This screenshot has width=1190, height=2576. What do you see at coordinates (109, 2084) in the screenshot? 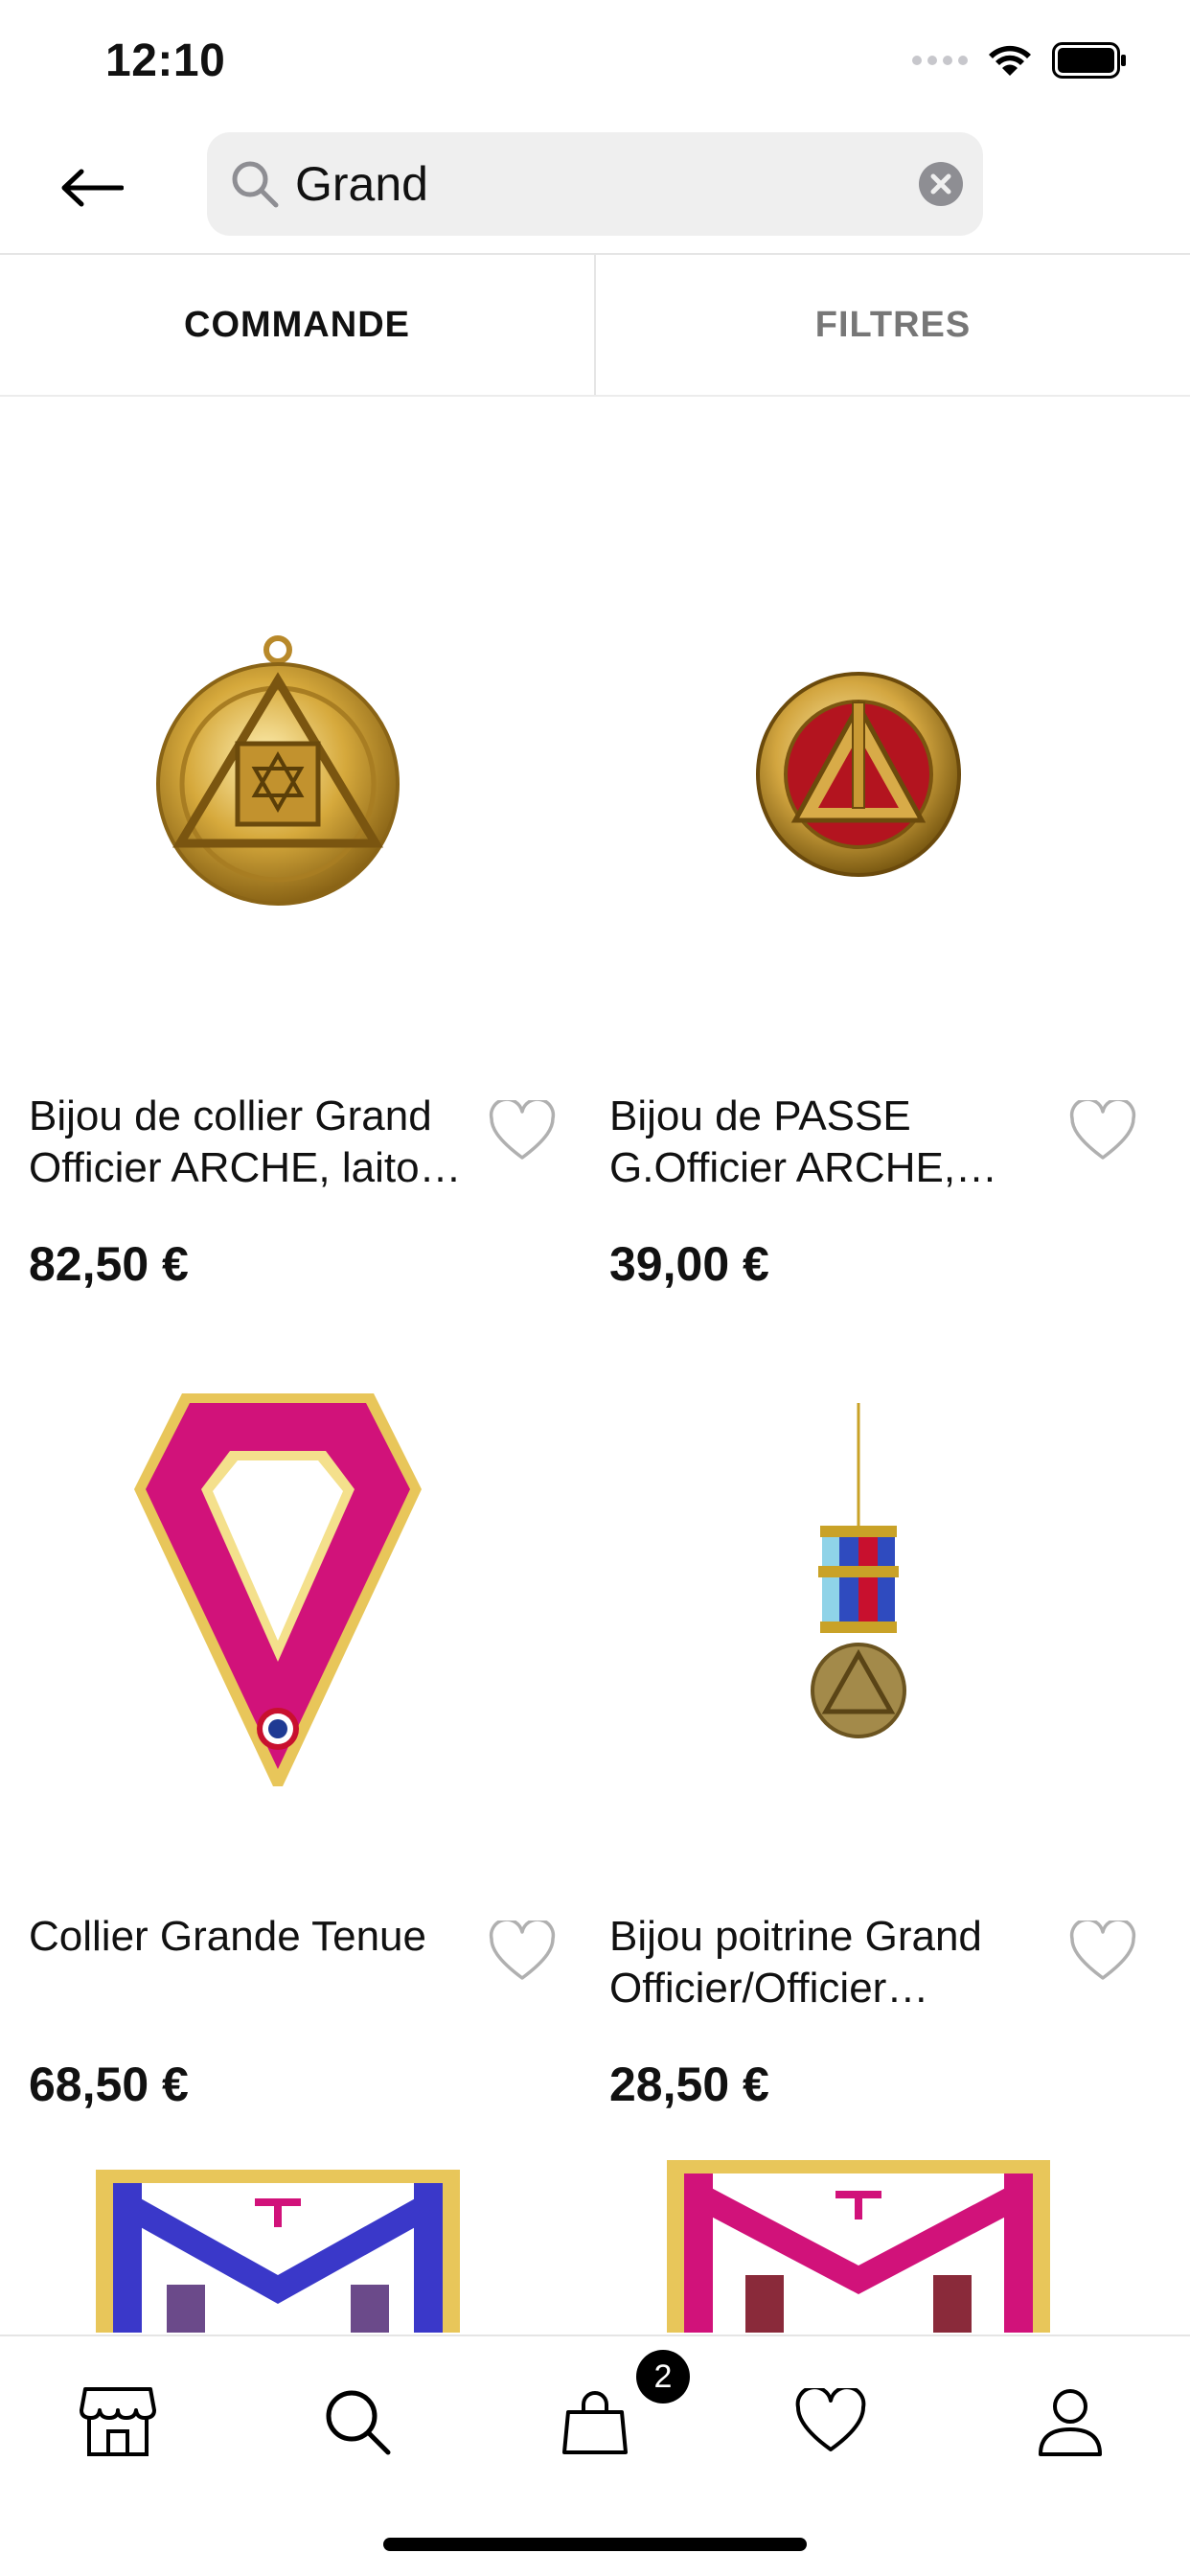
I see `product-price: 68,50 €` at bounding box center [109, 2084].